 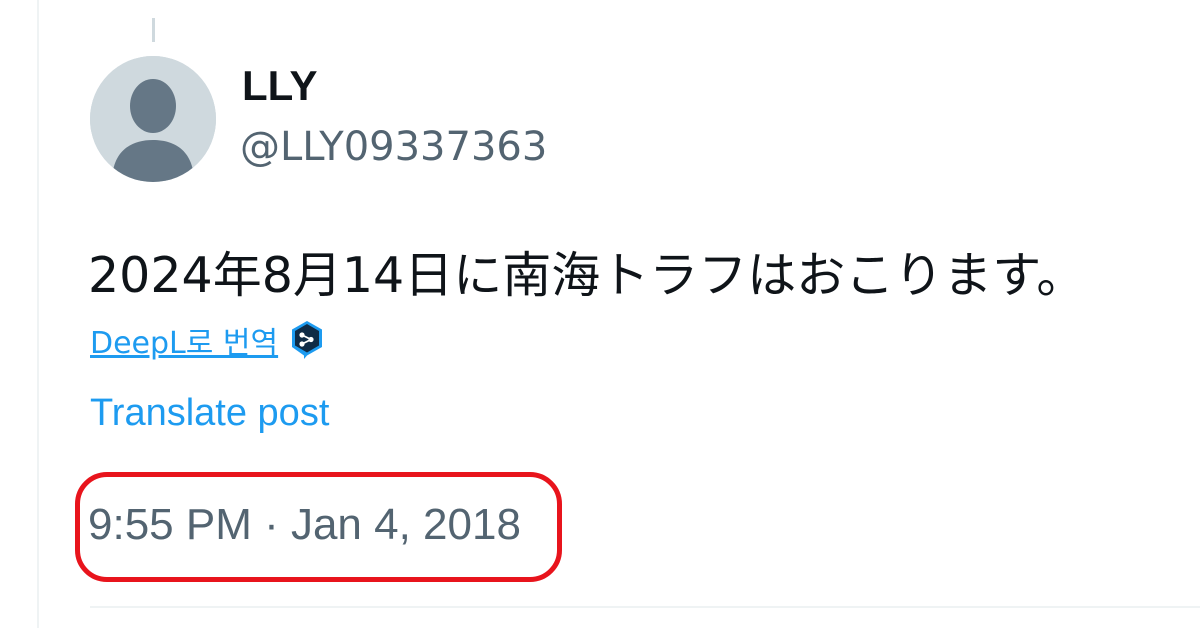 What do you see at coordinates (645, 607) in the screenshot?
I see `post-divider` at bounding box center [645, 607].